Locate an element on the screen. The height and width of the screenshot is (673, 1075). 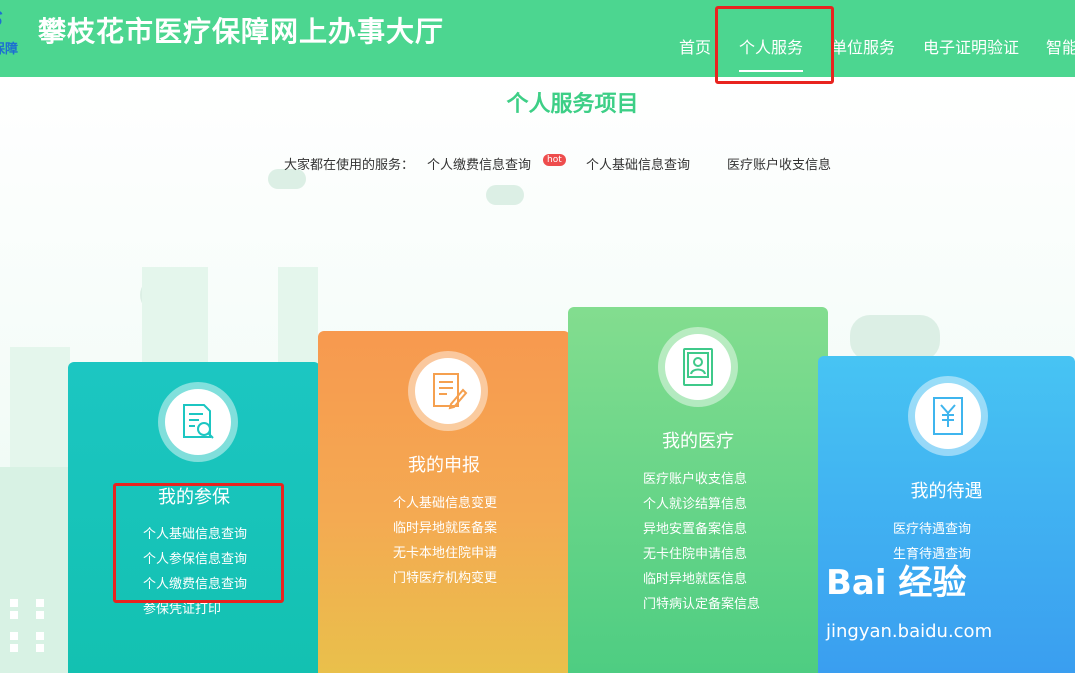
nav-smart: 智能 is located at coordinates (1060, 46).